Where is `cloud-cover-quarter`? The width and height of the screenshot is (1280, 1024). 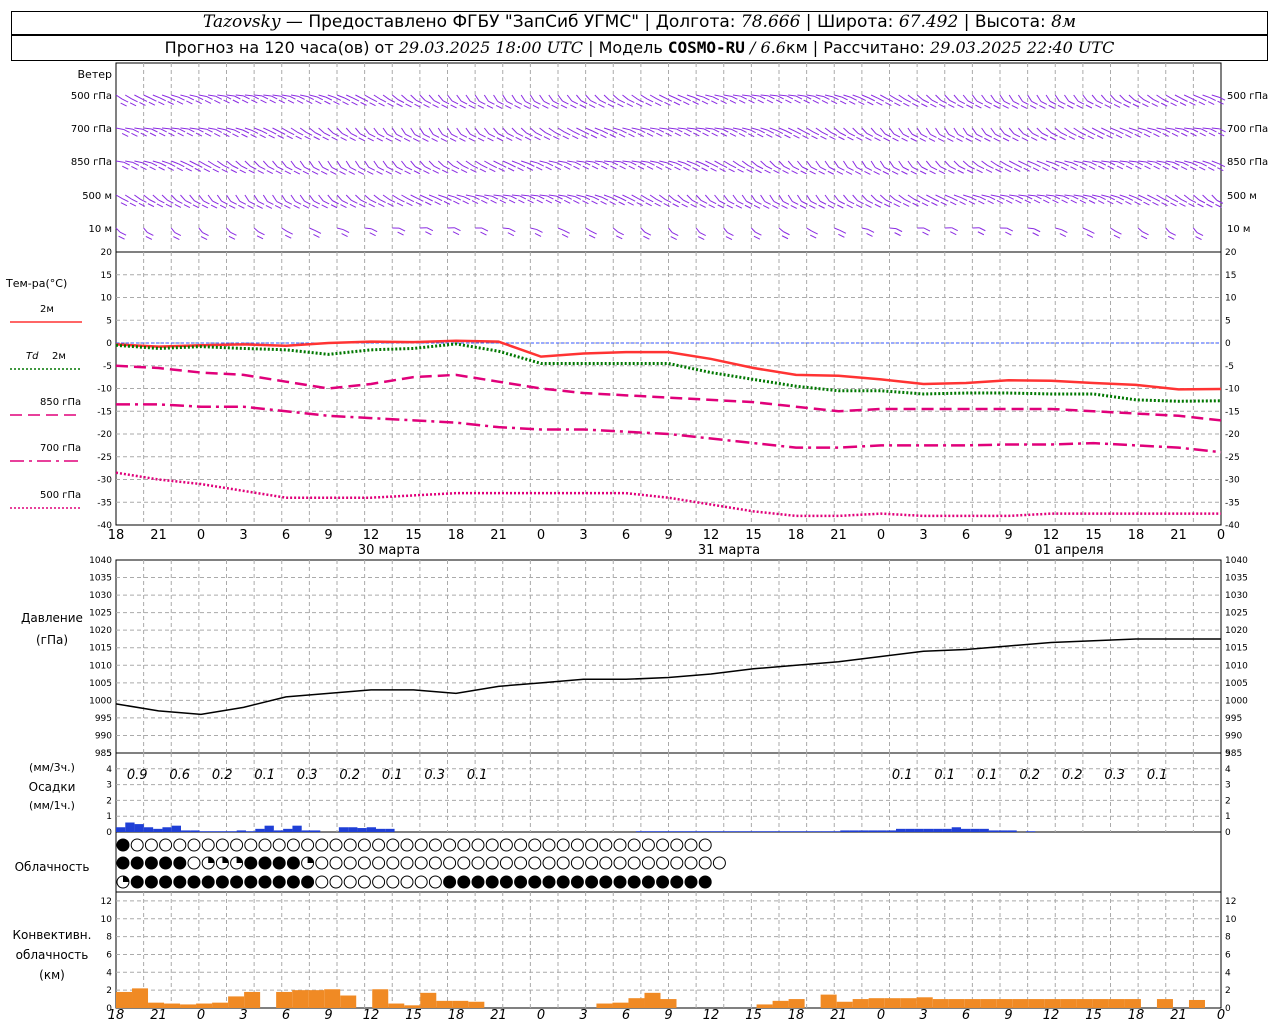 cloud-cover-quarter is located at coordinates (239, 860).